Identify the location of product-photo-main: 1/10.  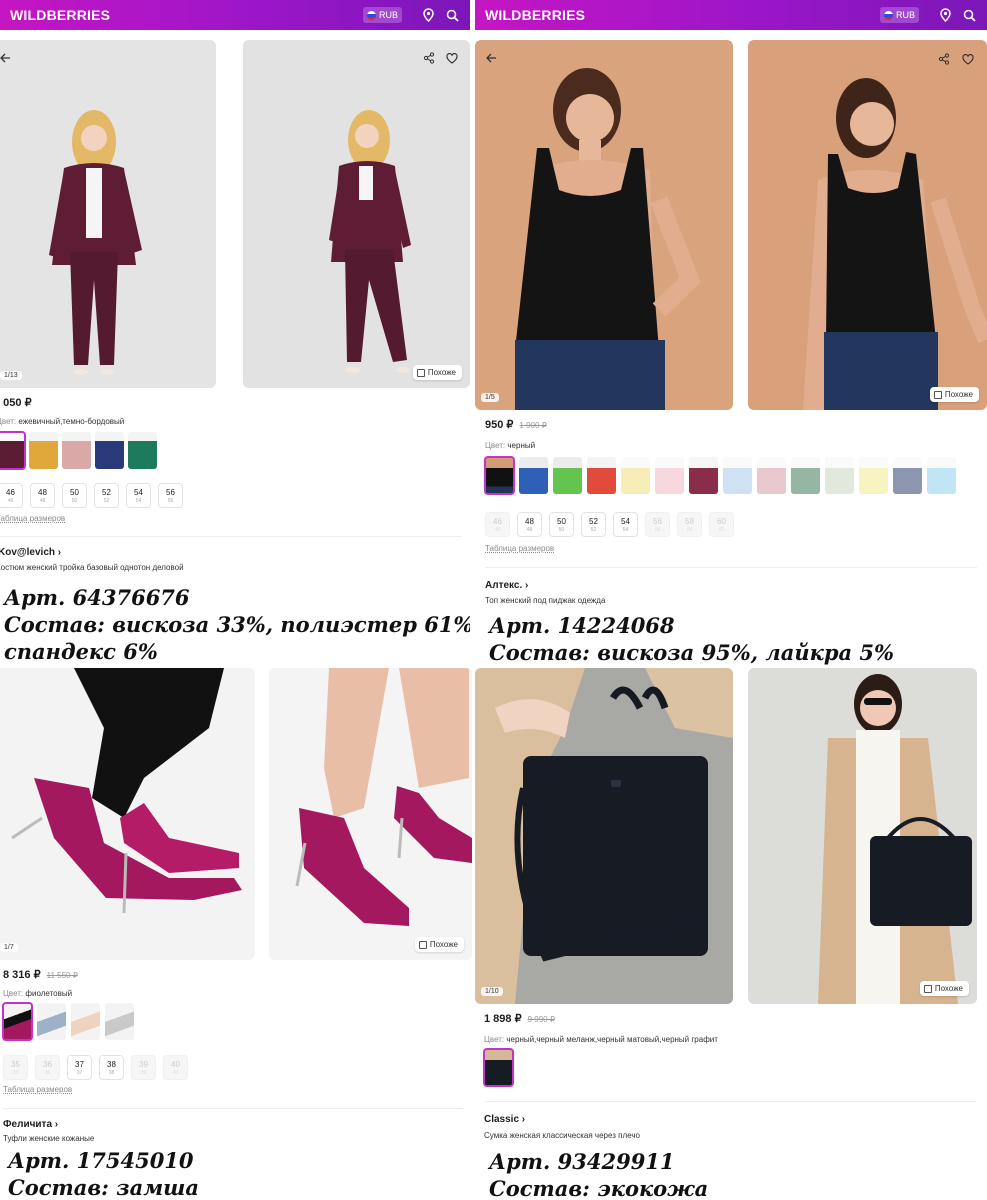
(604, 836).